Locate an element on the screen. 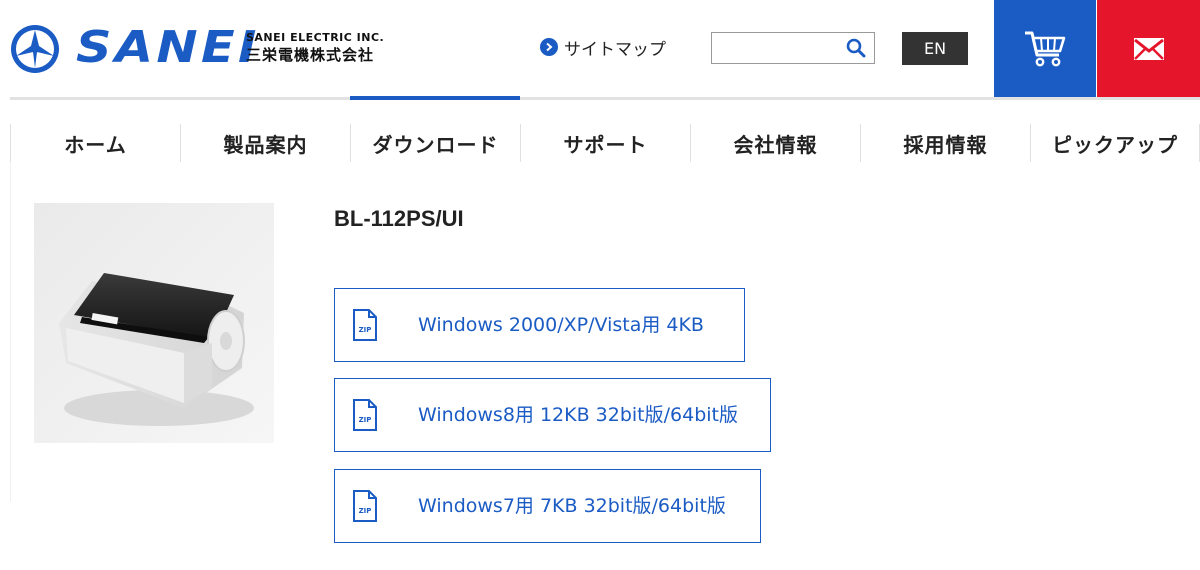 Image resolution: width=1200 pixels, height=570 pixels. logo-wordmark: SANEI is located at coordinates (168, 47).